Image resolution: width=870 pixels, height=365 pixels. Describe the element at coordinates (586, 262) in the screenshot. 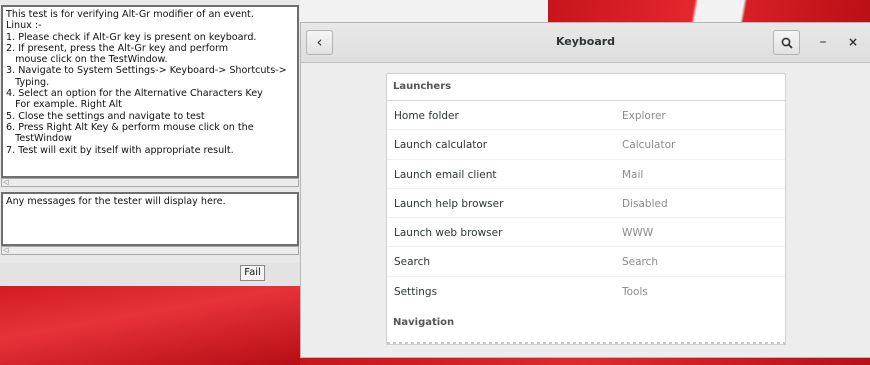

I see `shortcut-row-search: Search Search` at that location.